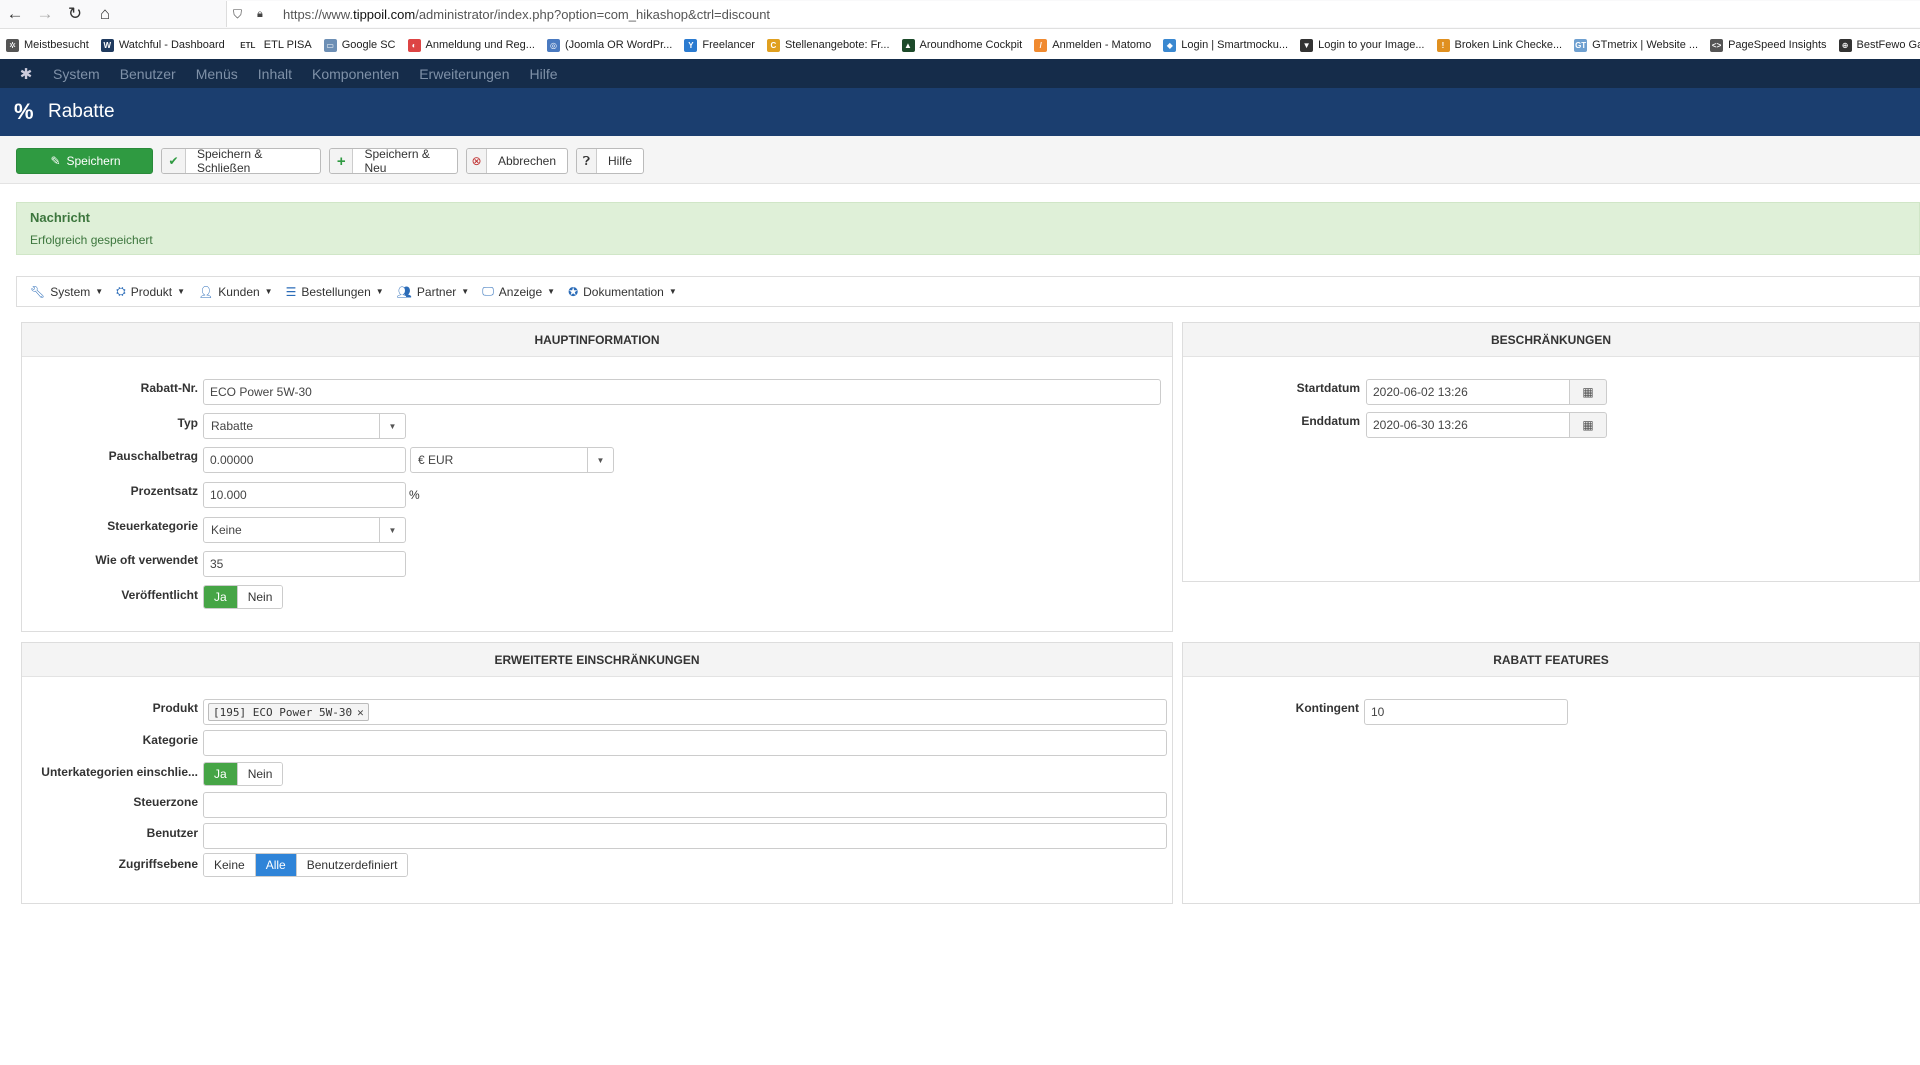 This screenshot has width=1920, height=1065. I want to click on forward-icon: →, so click(45, 14).